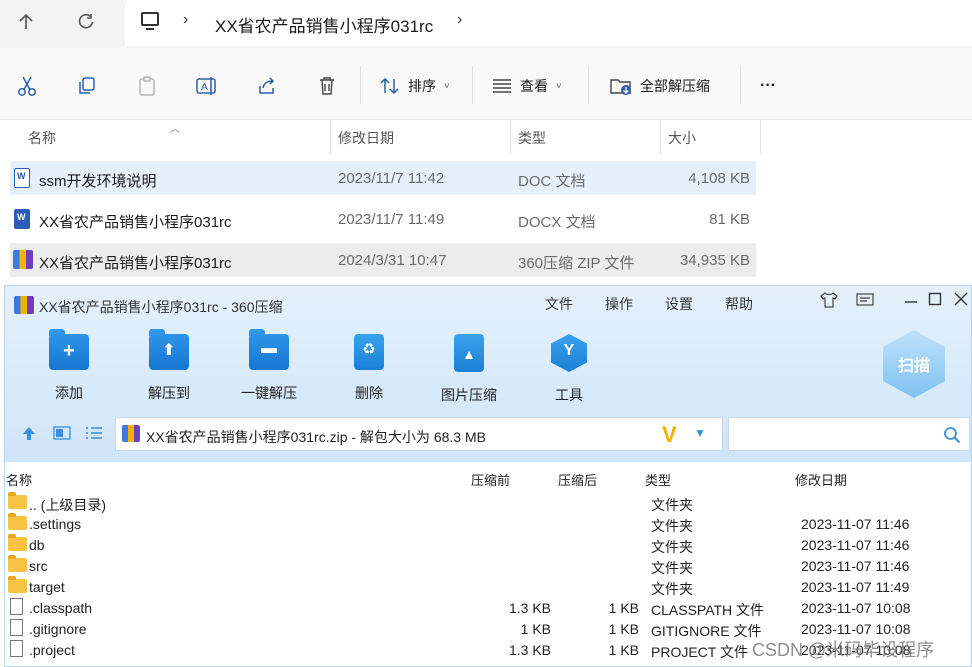 Image resolution: width=972 pixels, height=667 pixels. Describe the element at coordinates (389, 86) in the screenshot. I see `sort-icon` at that location.